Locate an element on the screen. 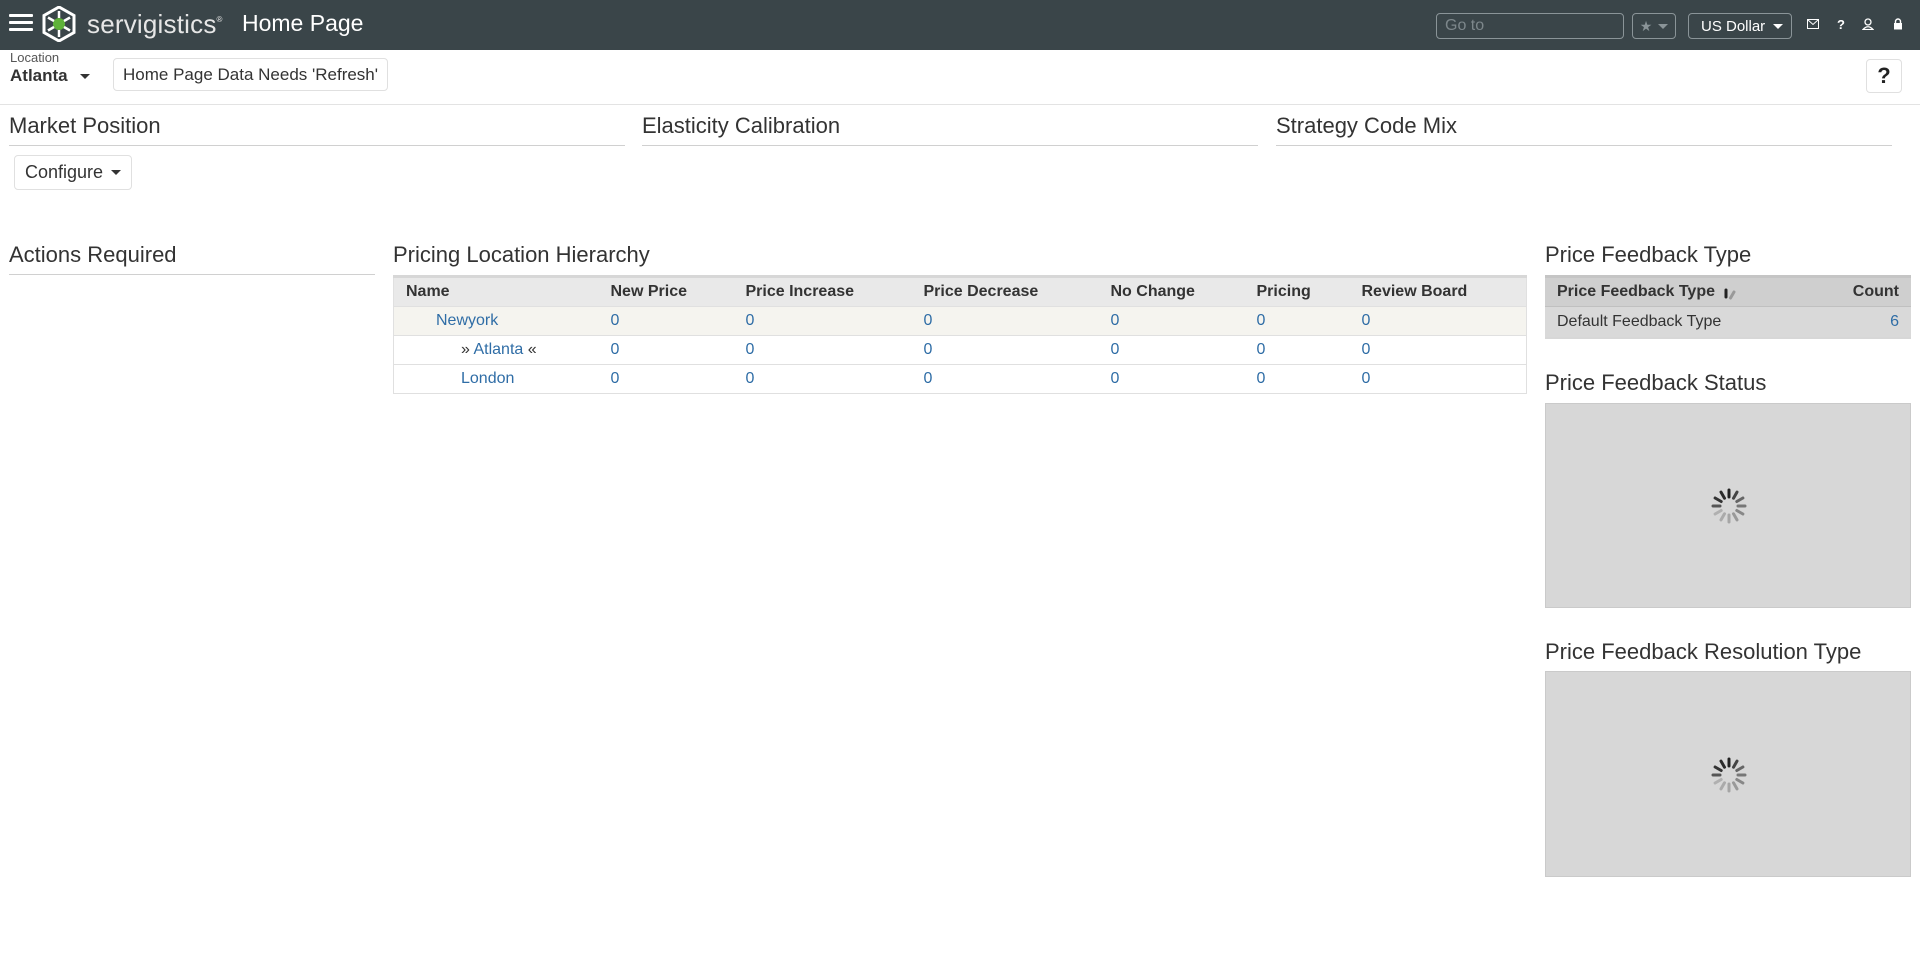 This screenshot has height=967, width=1920. configure-label: Configure is located at coordinates (64, 172).